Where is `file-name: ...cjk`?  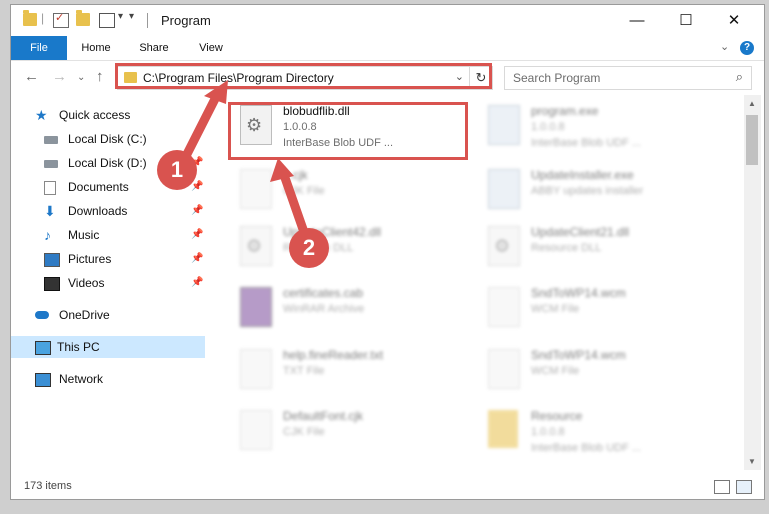
file-name: ...cjk is located at coordinates (295, 175).